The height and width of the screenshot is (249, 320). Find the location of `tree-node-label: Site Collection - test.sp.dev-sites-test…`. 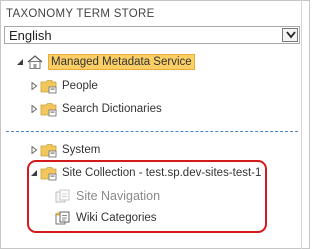

tree-node-label: Site Collection - test.sp.dev-sites-test… is located at coordinates (162, 173).